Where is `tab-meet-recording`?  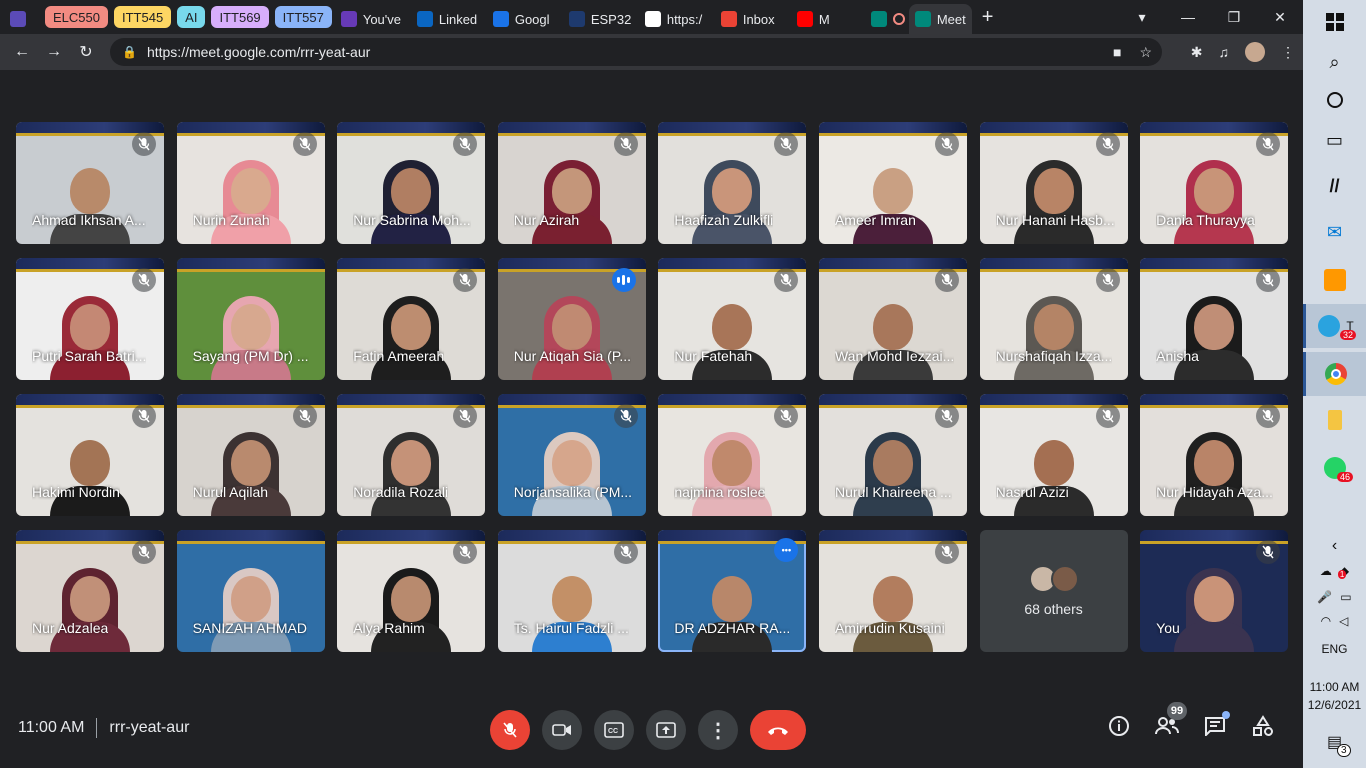
tab-meet-recording is located at coordinates (888, 19).